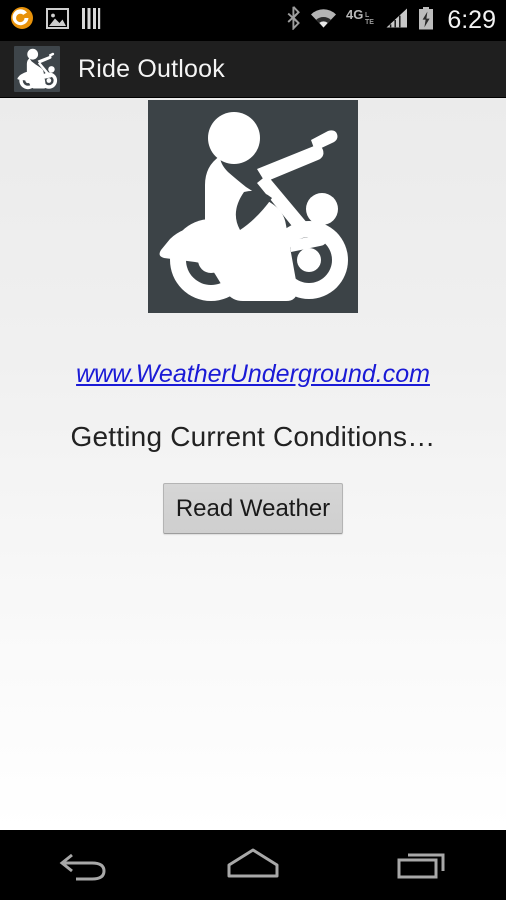 The width and height of the screenshot is (506, 900). What do you see at coordinates (151, 68) in the screenshot?
I see `page-title: Ride Outlook` at bounding box center [151, 68].